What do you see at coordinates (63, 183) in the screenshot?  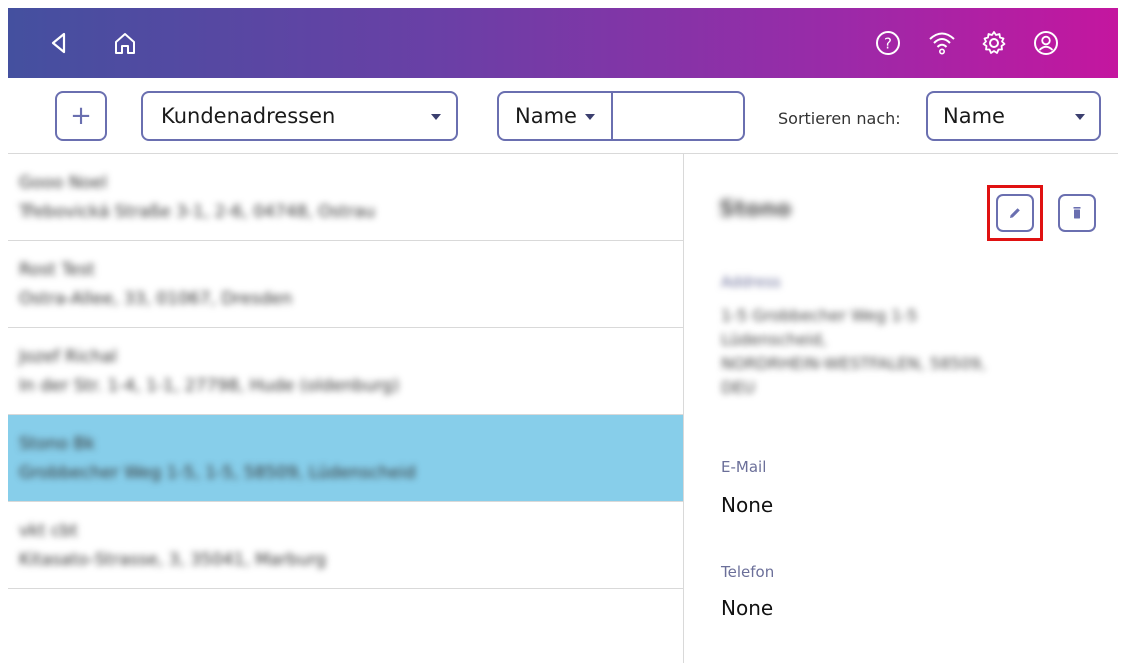 I see `contact-name: Gooo Noel` at bounding box center [63, 183].